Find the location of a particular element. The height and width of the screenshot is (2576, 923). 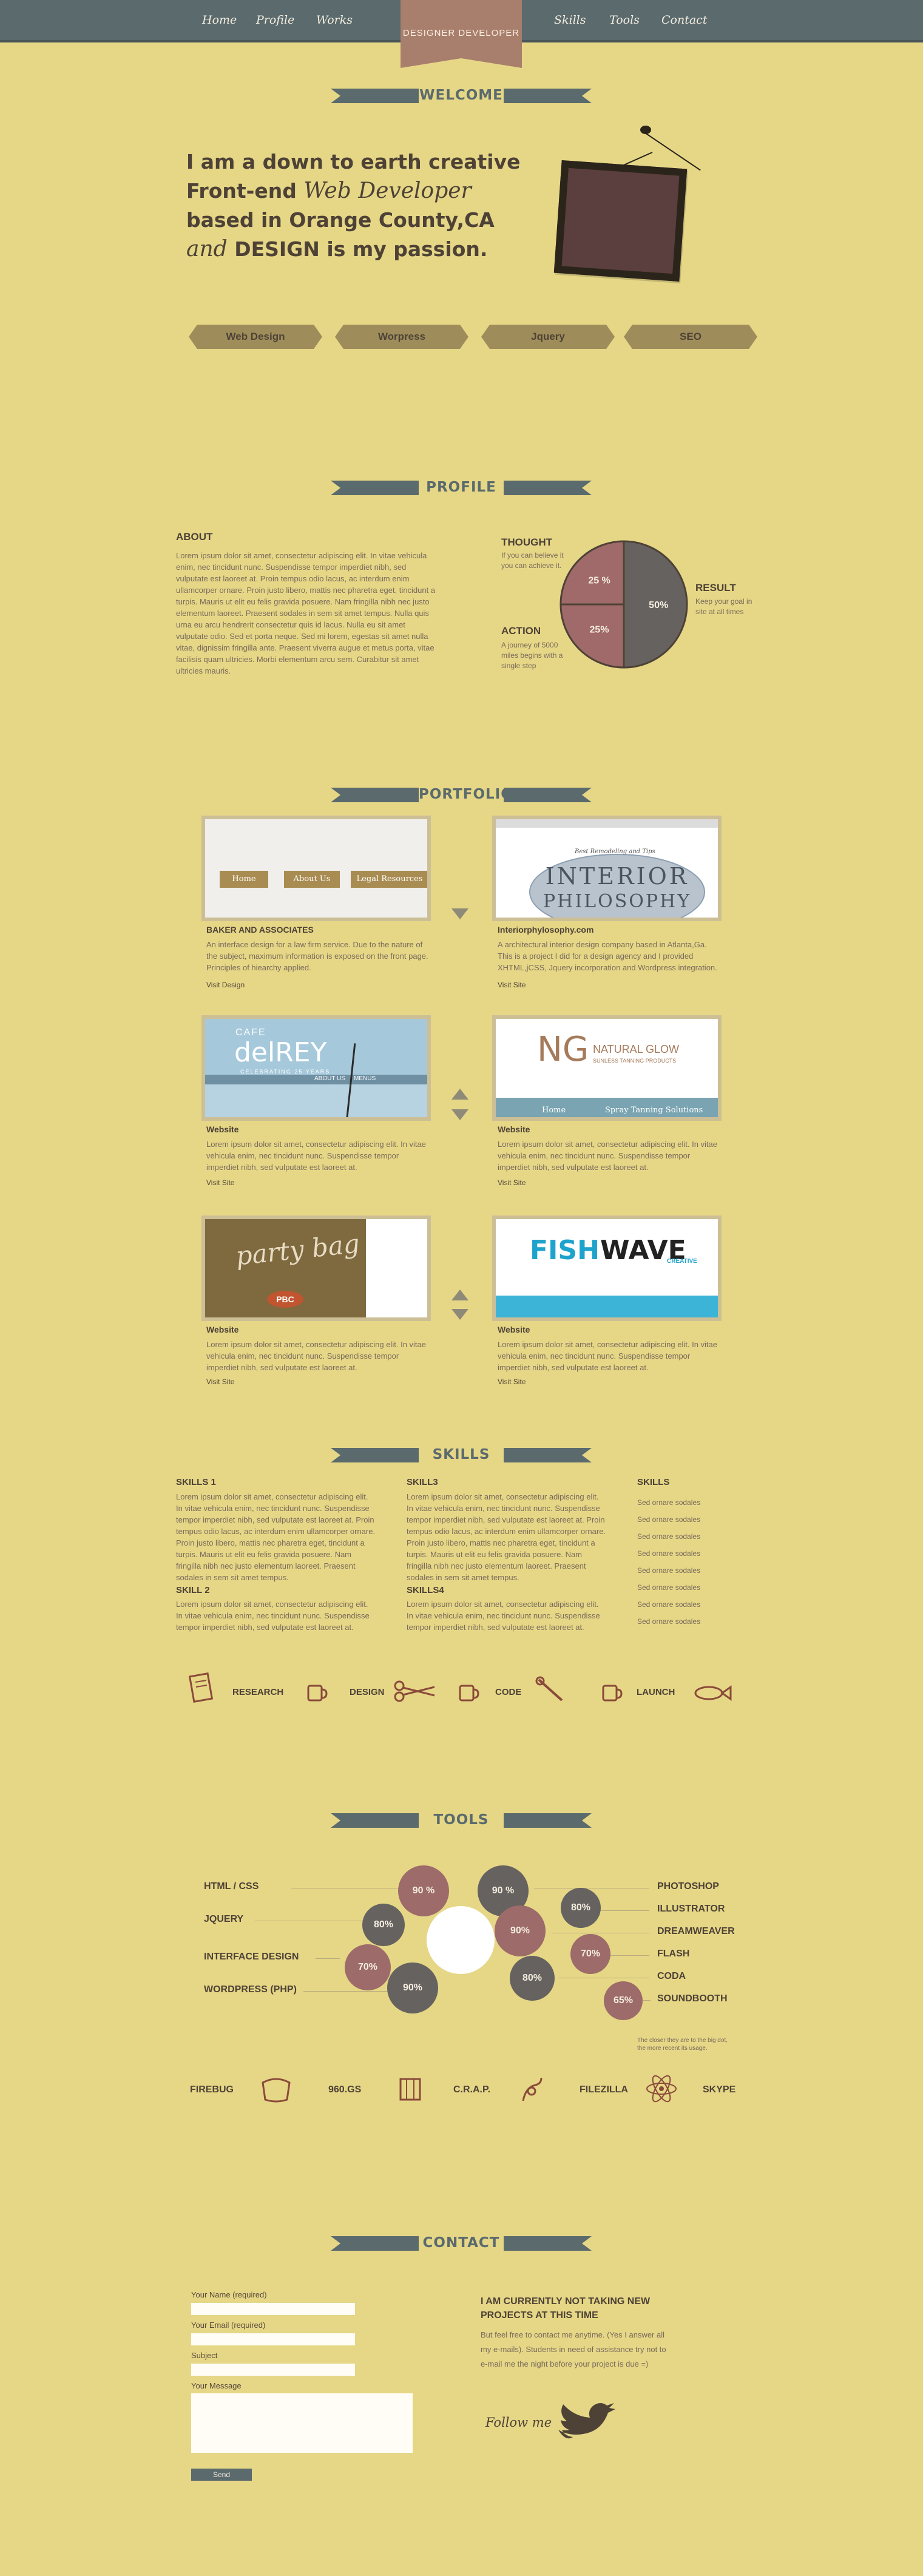

tools-heading: TOOLS is located at coordinates (461, 1820).